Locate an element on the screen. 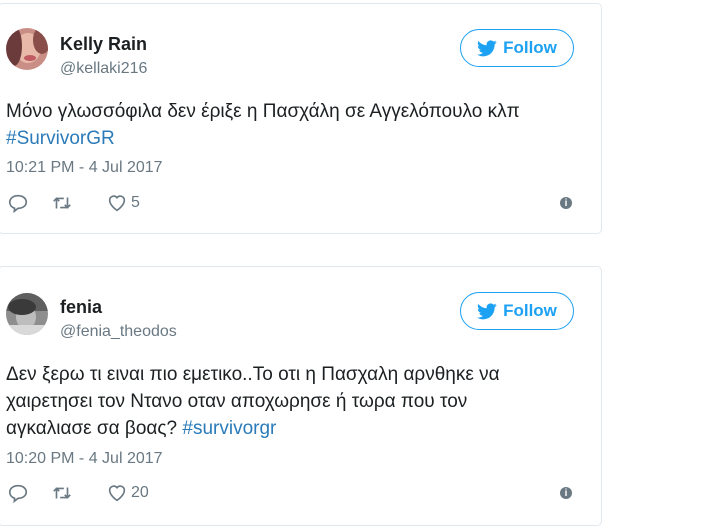 The height and width of the screenshot is (526, 704). like-count: 20 is located at coordinates (140, 492).